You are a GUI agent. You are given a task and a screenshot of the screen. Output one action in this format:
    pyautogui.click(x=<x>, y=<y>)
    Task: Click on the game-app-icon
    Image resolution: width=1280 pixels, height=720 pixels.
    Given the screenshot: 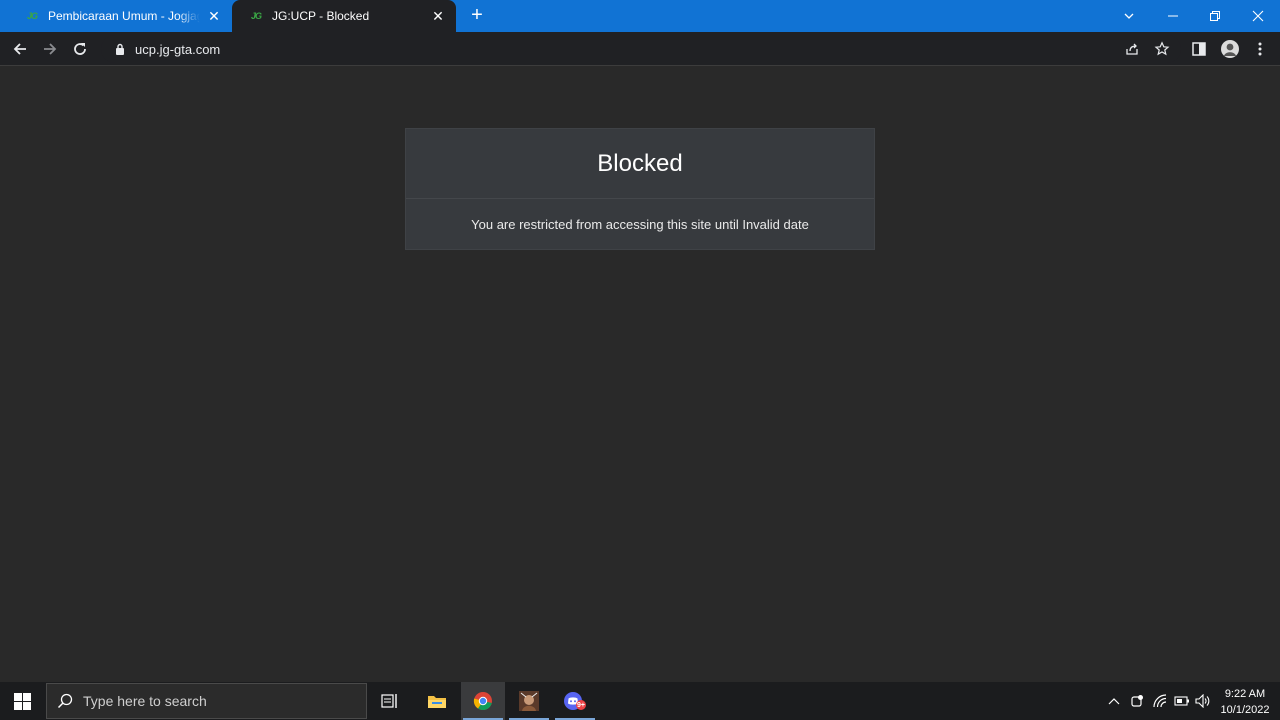 What is the action you would take?
    pyautogui.click(x=529, y=701)
    